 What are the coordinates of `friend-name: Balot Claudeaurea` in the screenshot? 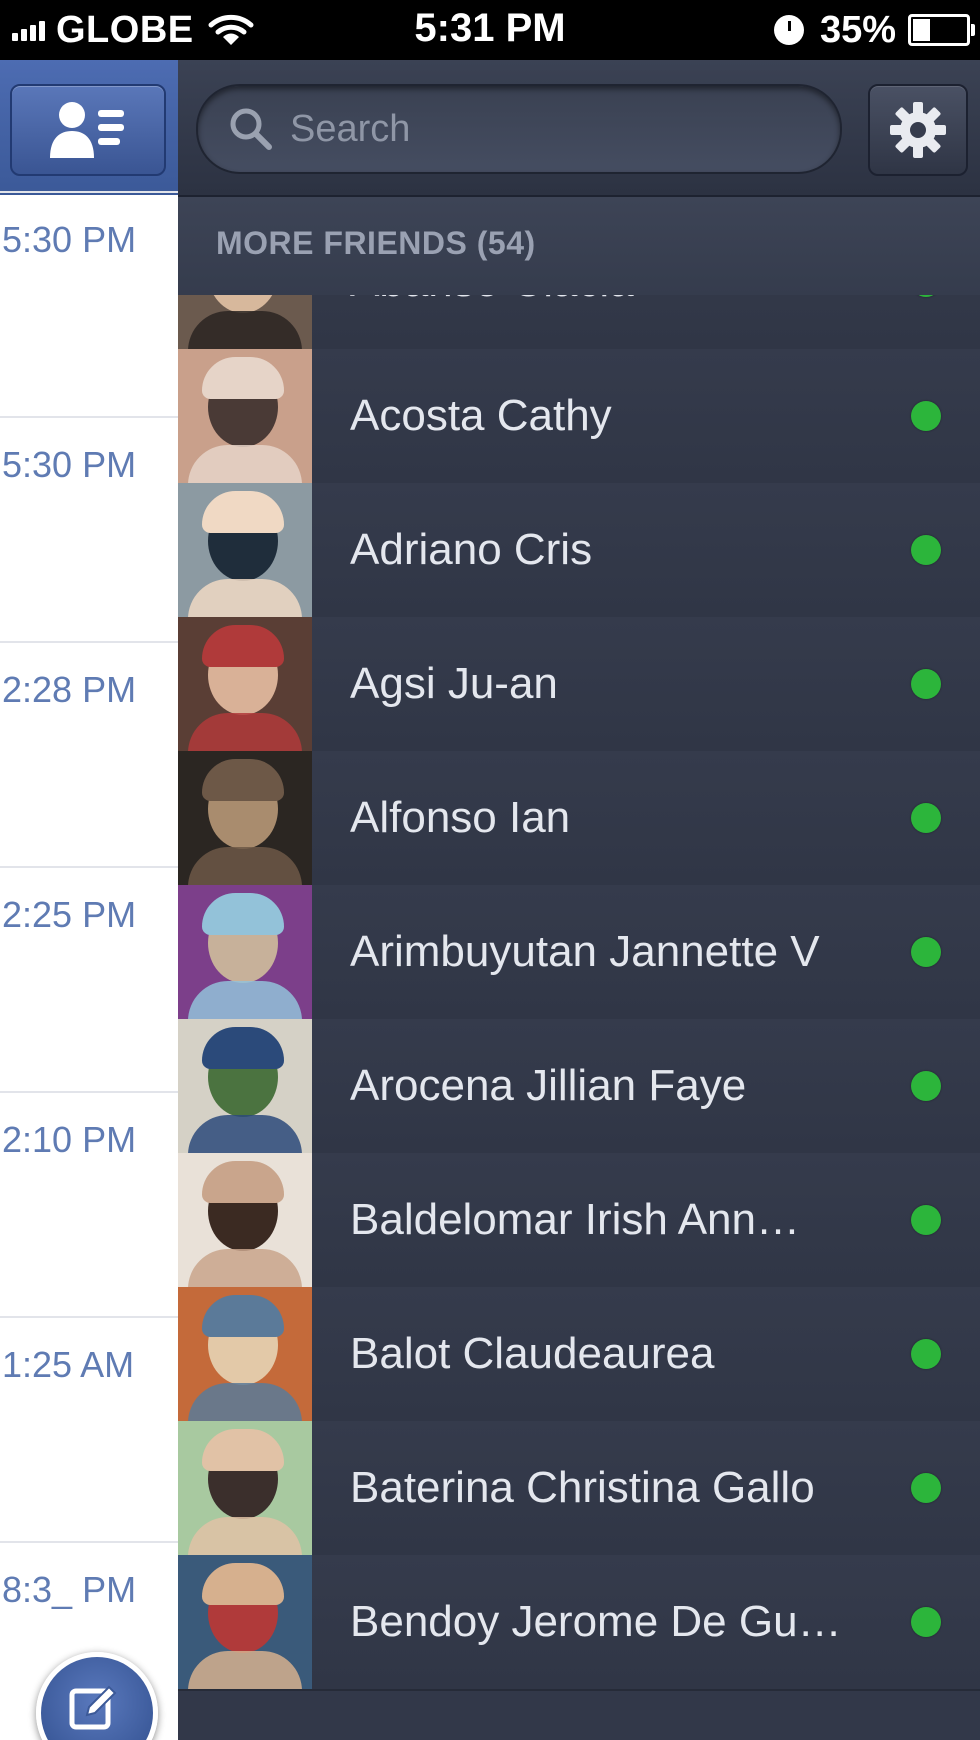 It's located at (532, 1353).